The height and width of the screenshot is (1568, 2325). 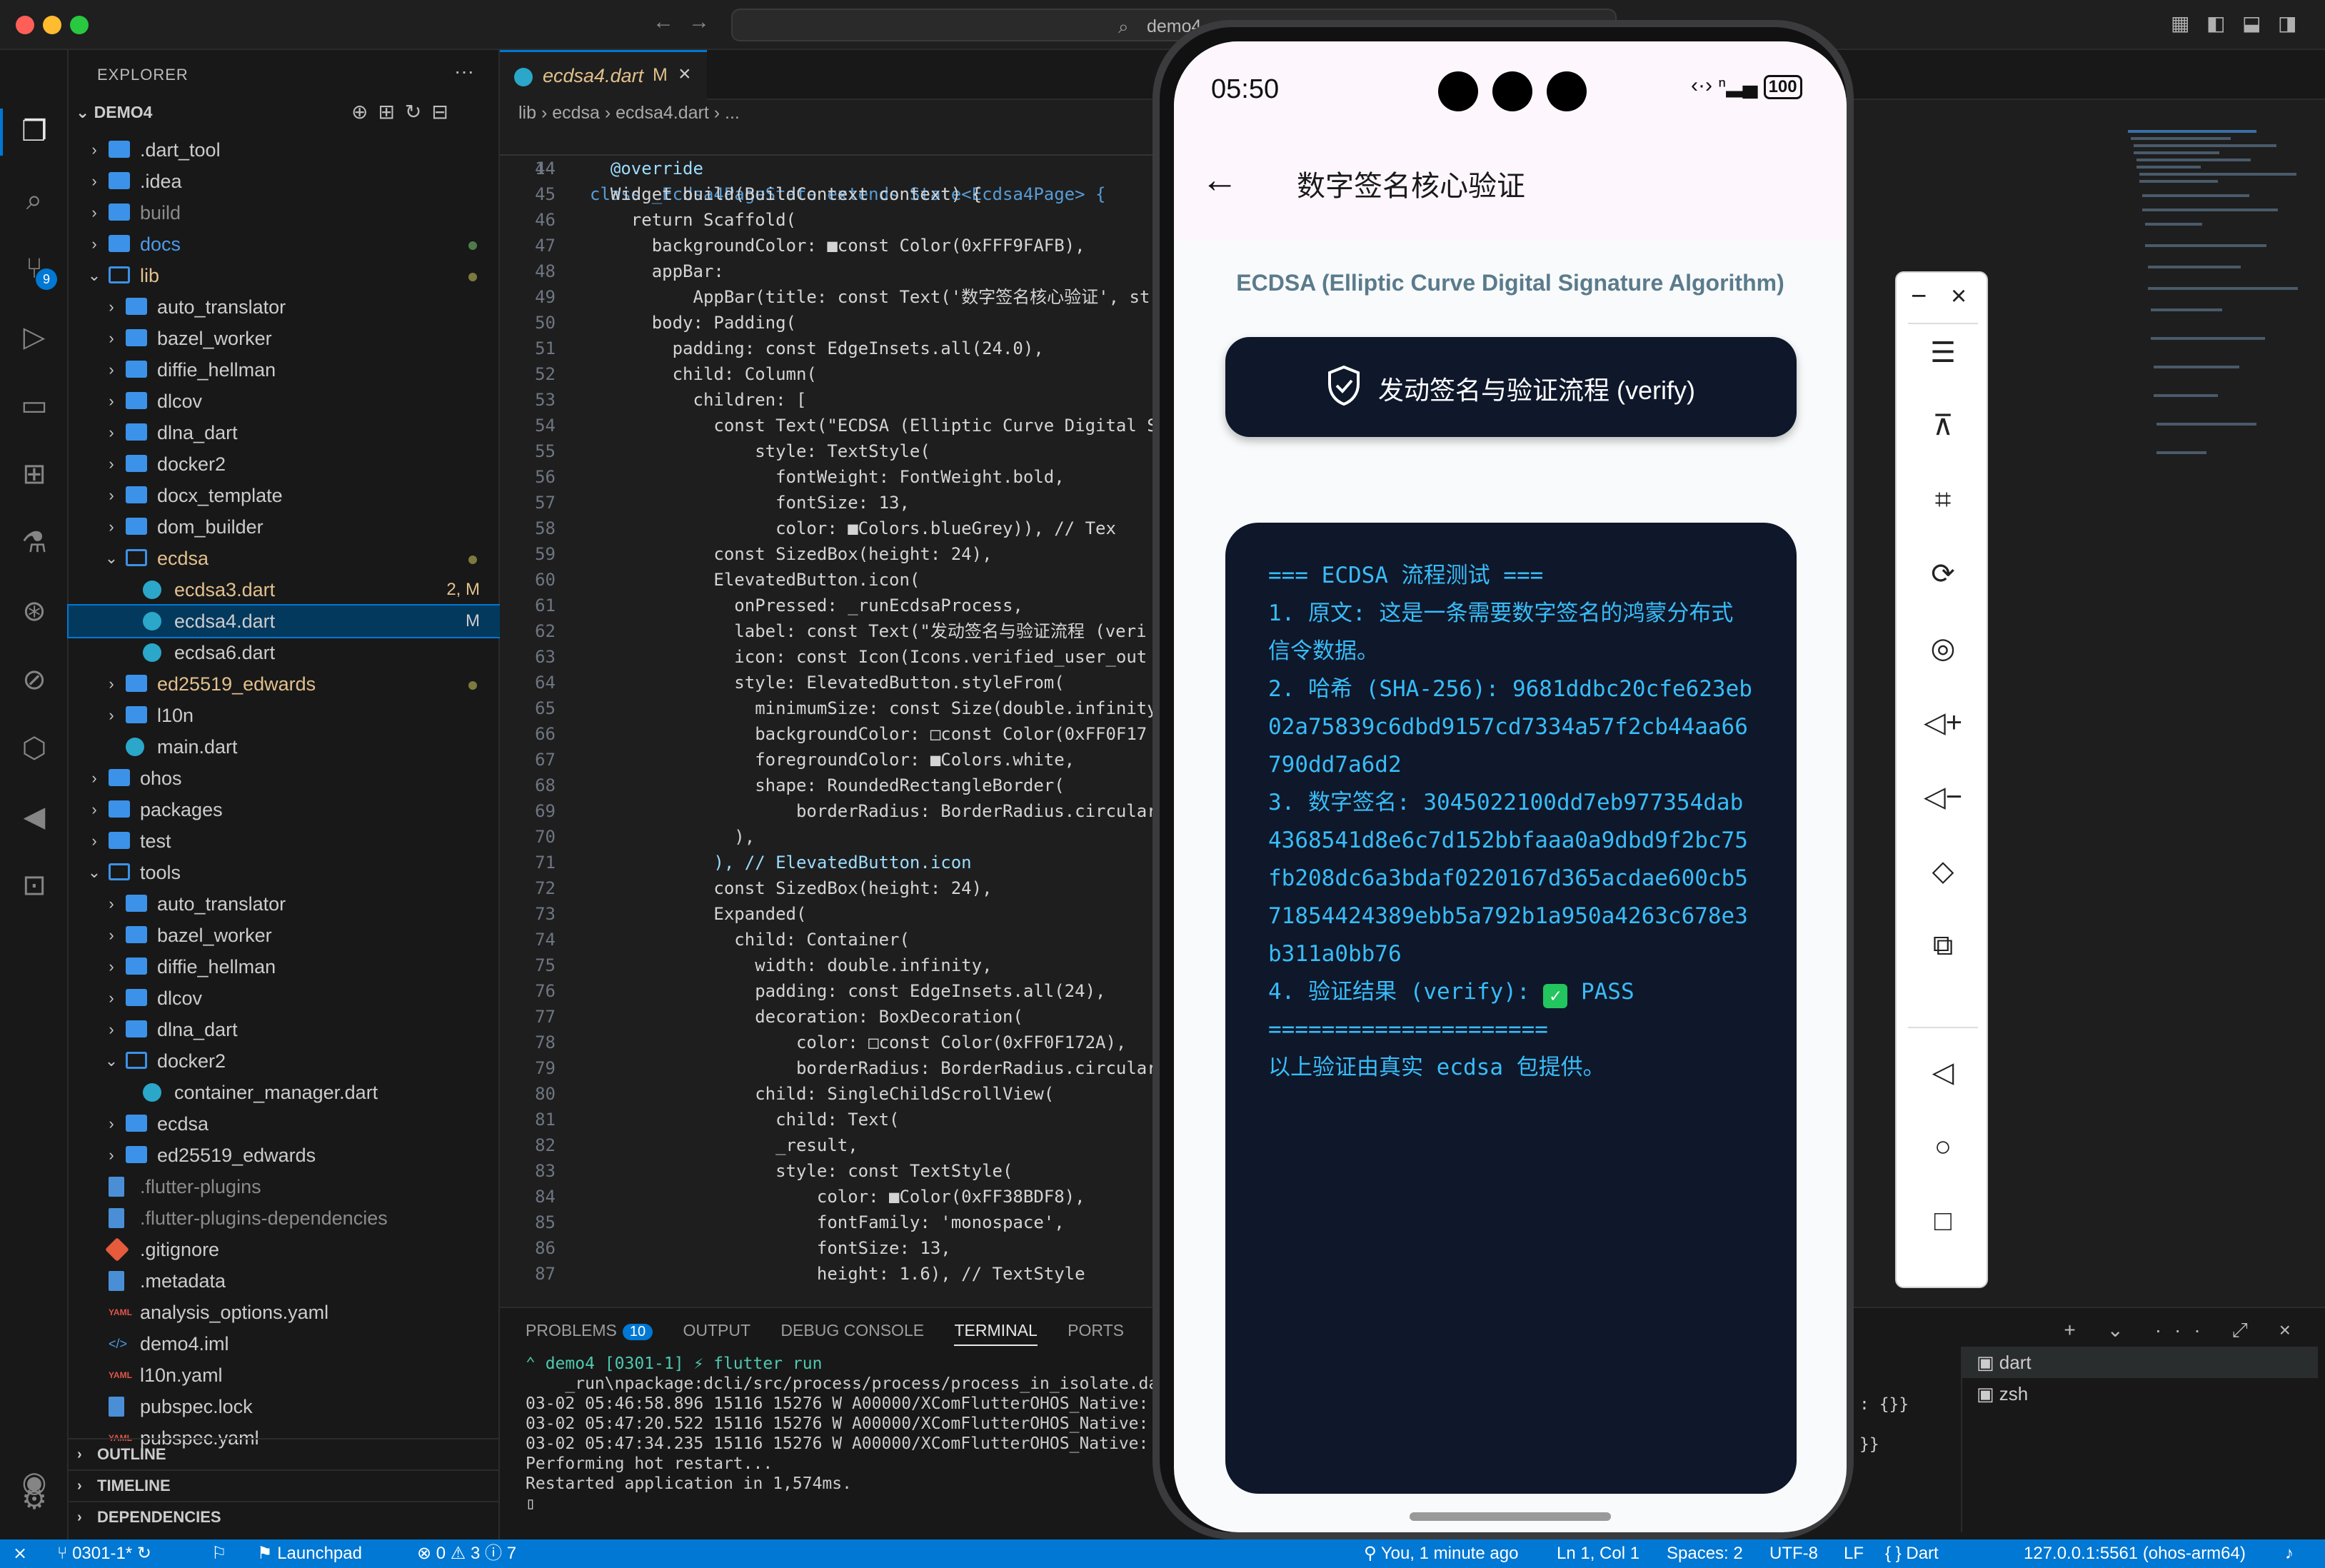 What do you see at coordinates (1943, 871) in the screenshot?
I see `rotate-device-icon: ◇` at bounding box center [1943, 871].